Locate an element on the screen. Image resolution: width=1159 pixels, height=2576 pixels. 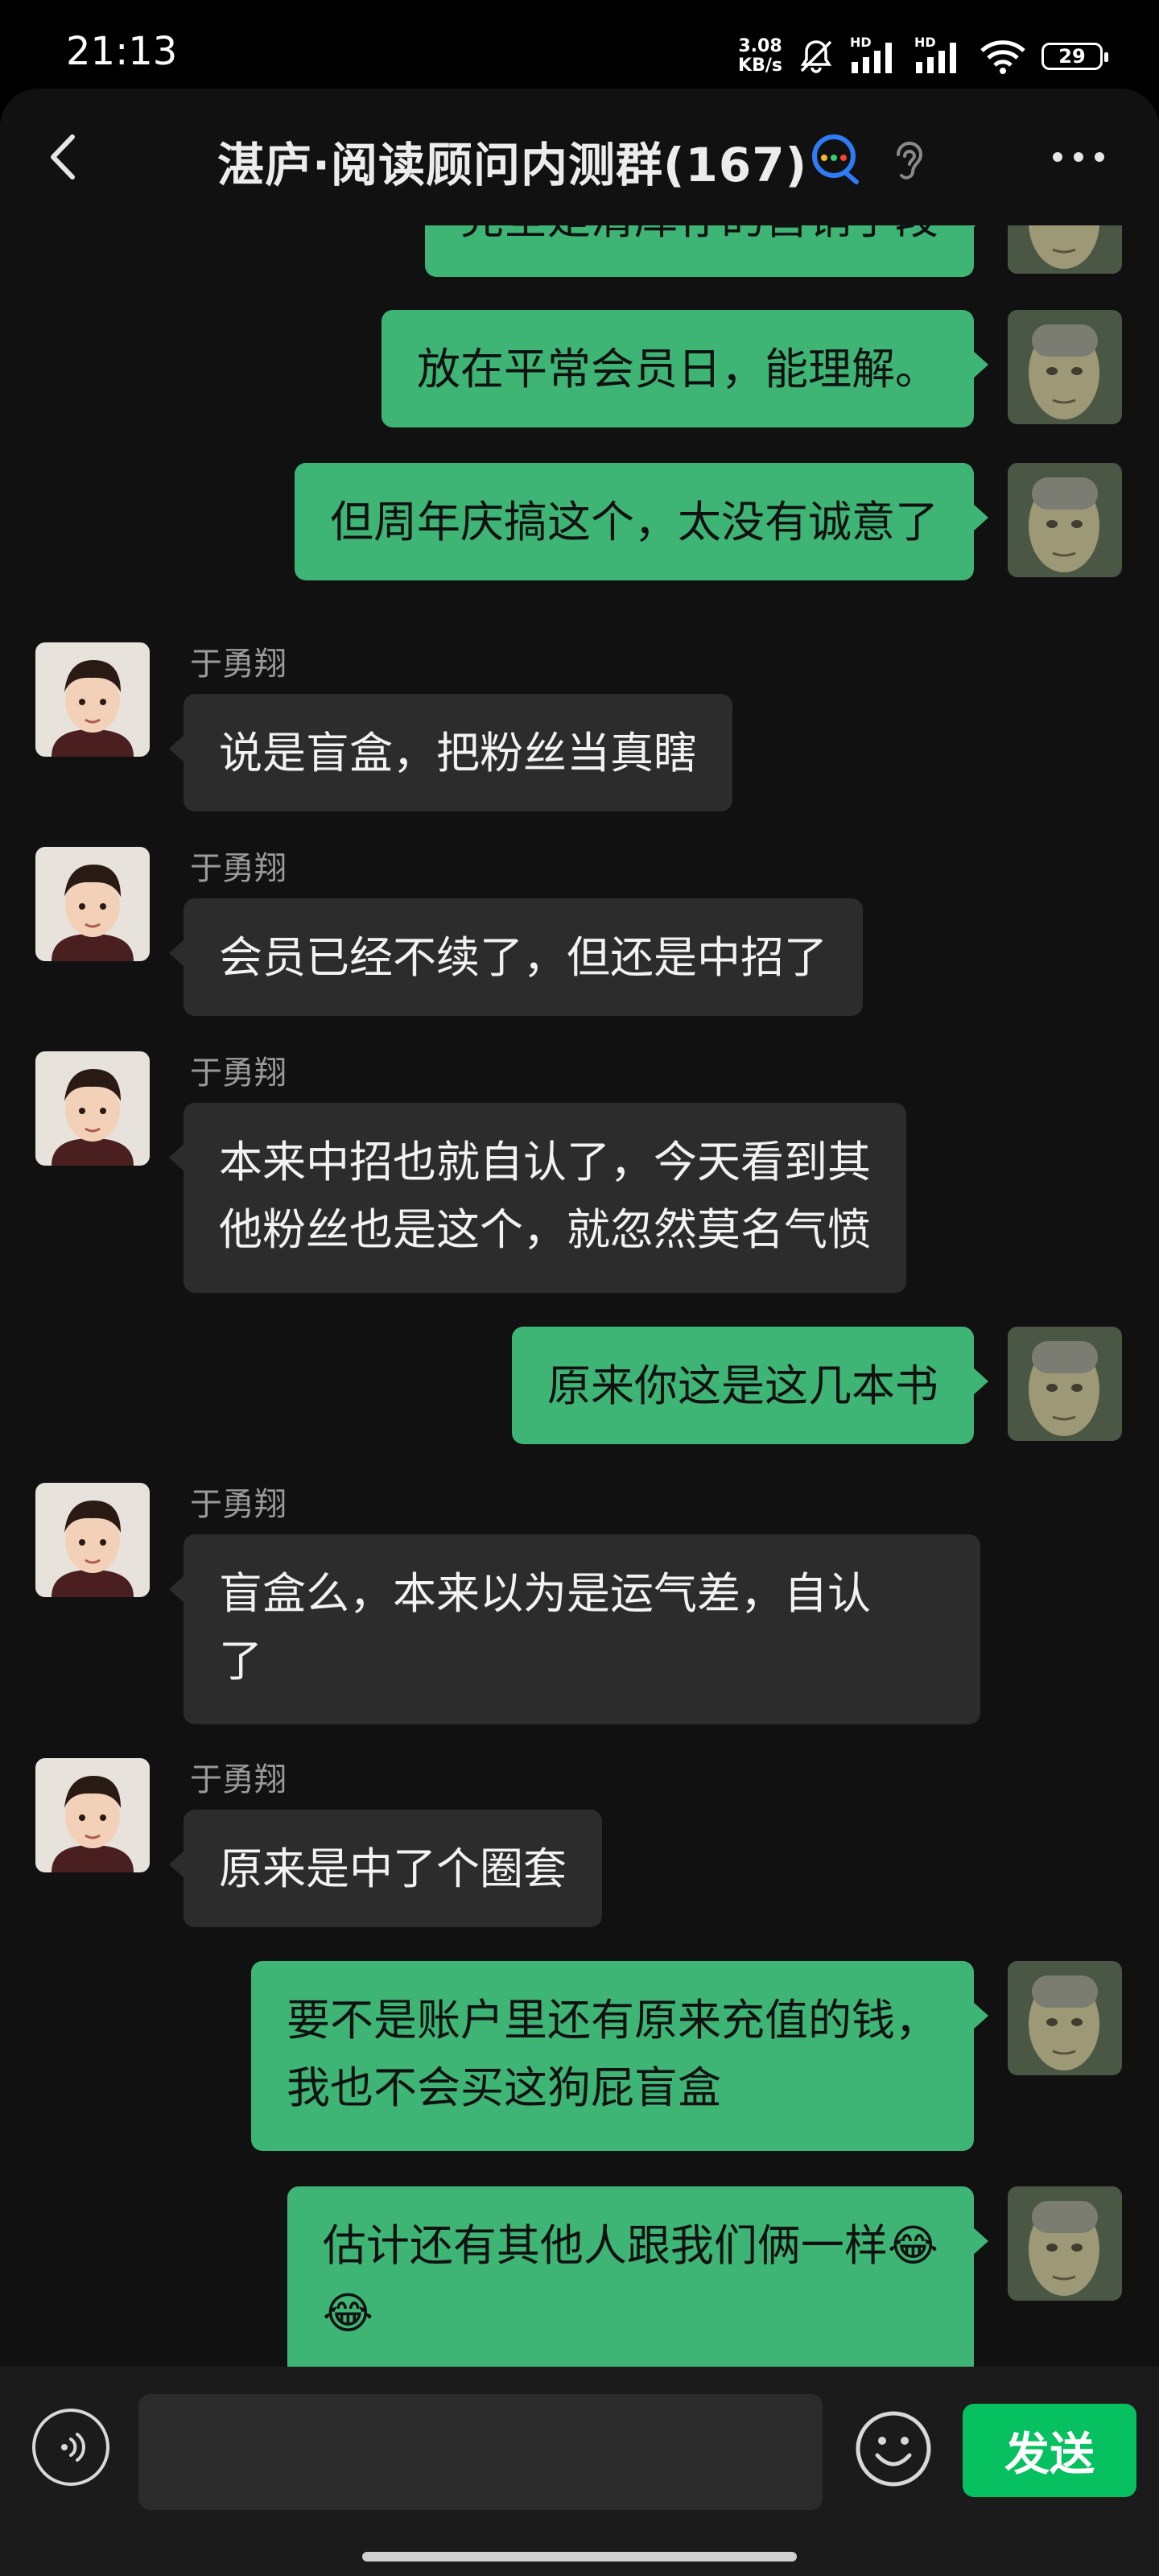
message-bubble: 放在平常会员日，能理解。 is located at coordinates (685, 368).